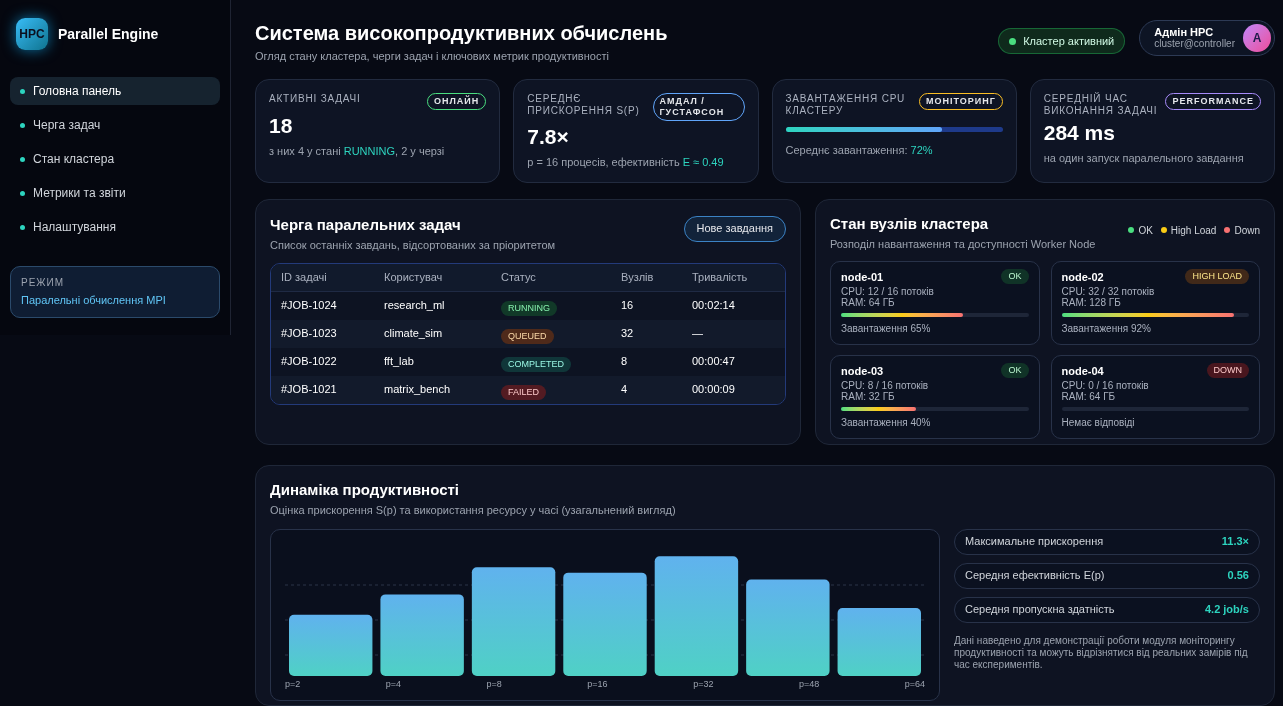 This screenshot has height=706, width=1283. What do you see at coordinates (1257, 38) in the screenshot?
I see `user-avatar: A` at bounding box center [1257, 38].